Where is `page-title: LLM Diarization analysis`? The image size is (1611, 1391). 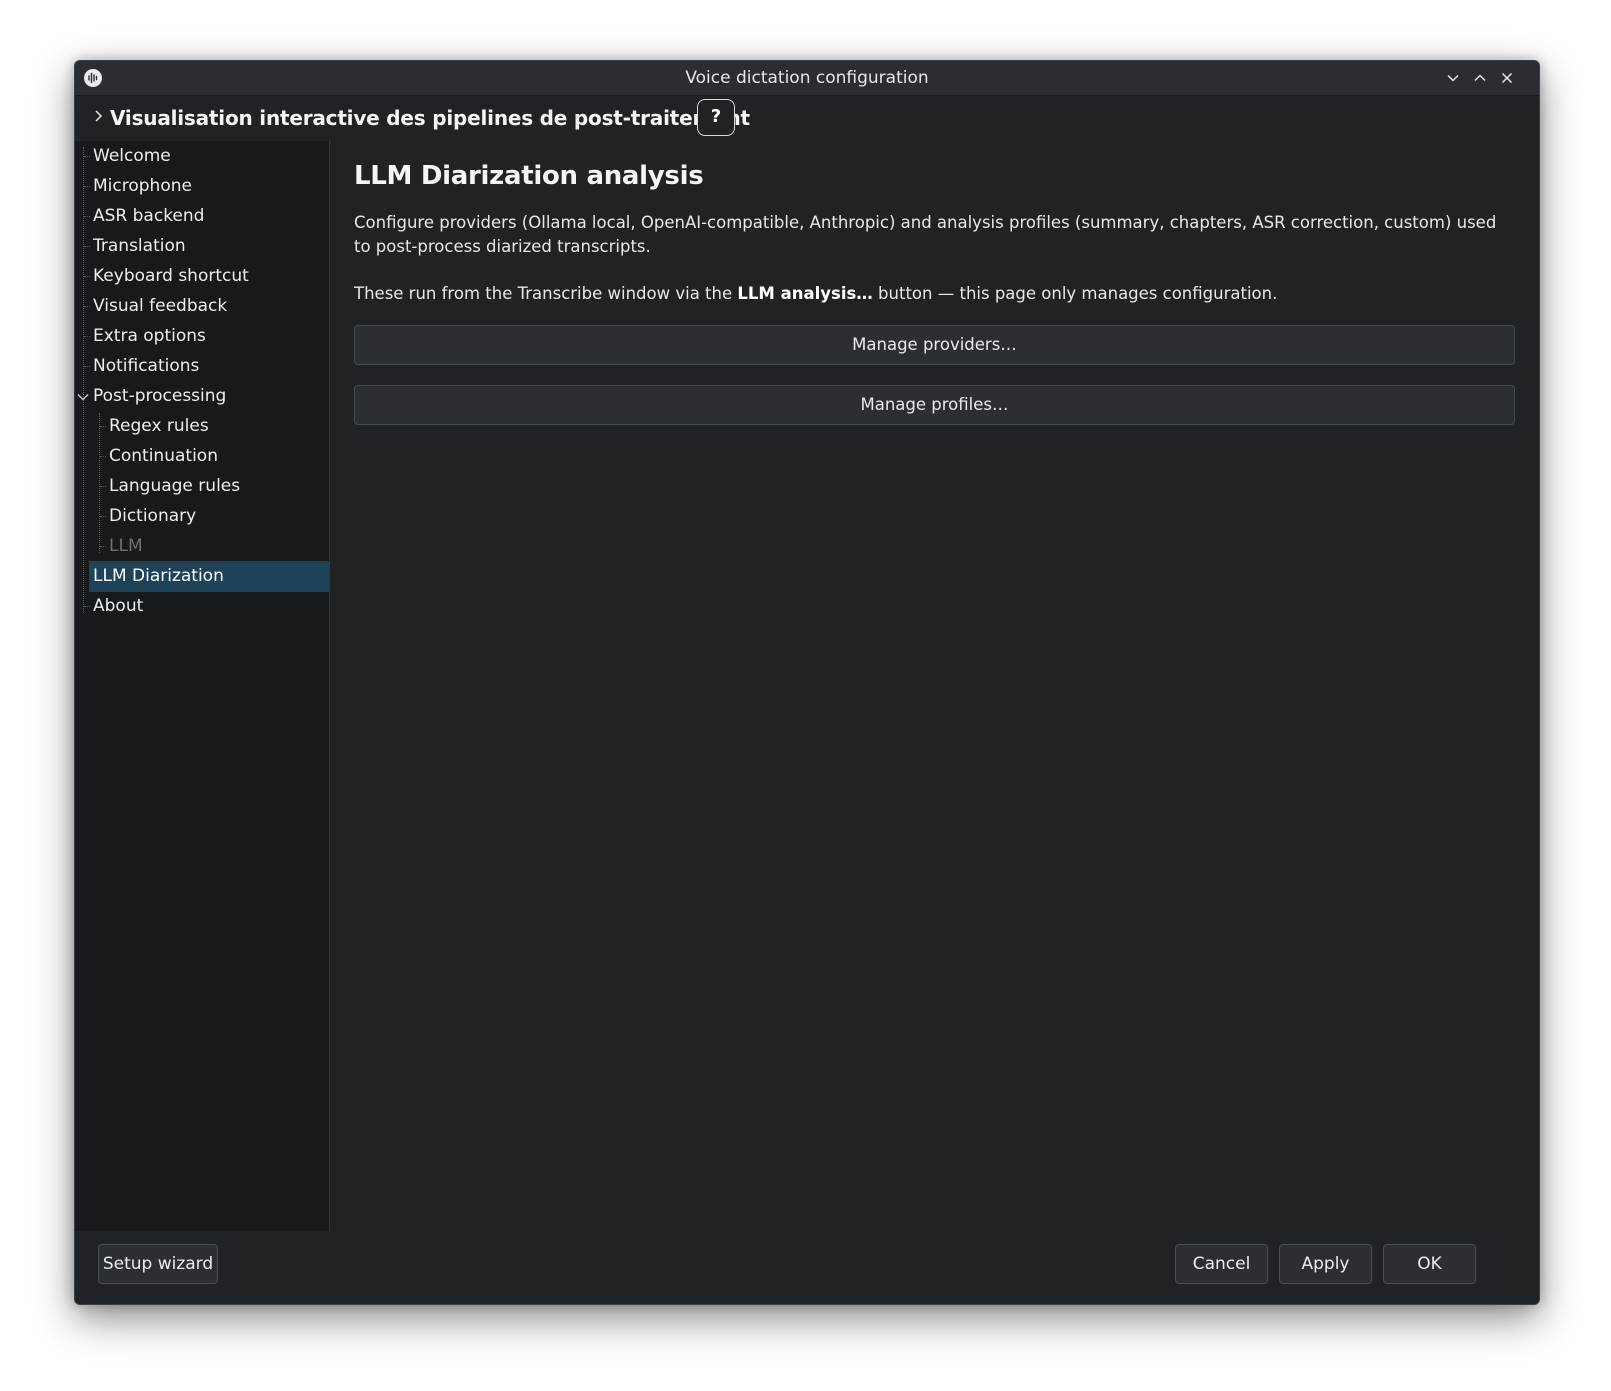 page-title: LLM Diarization analysis is located at coordinates (529, 176).